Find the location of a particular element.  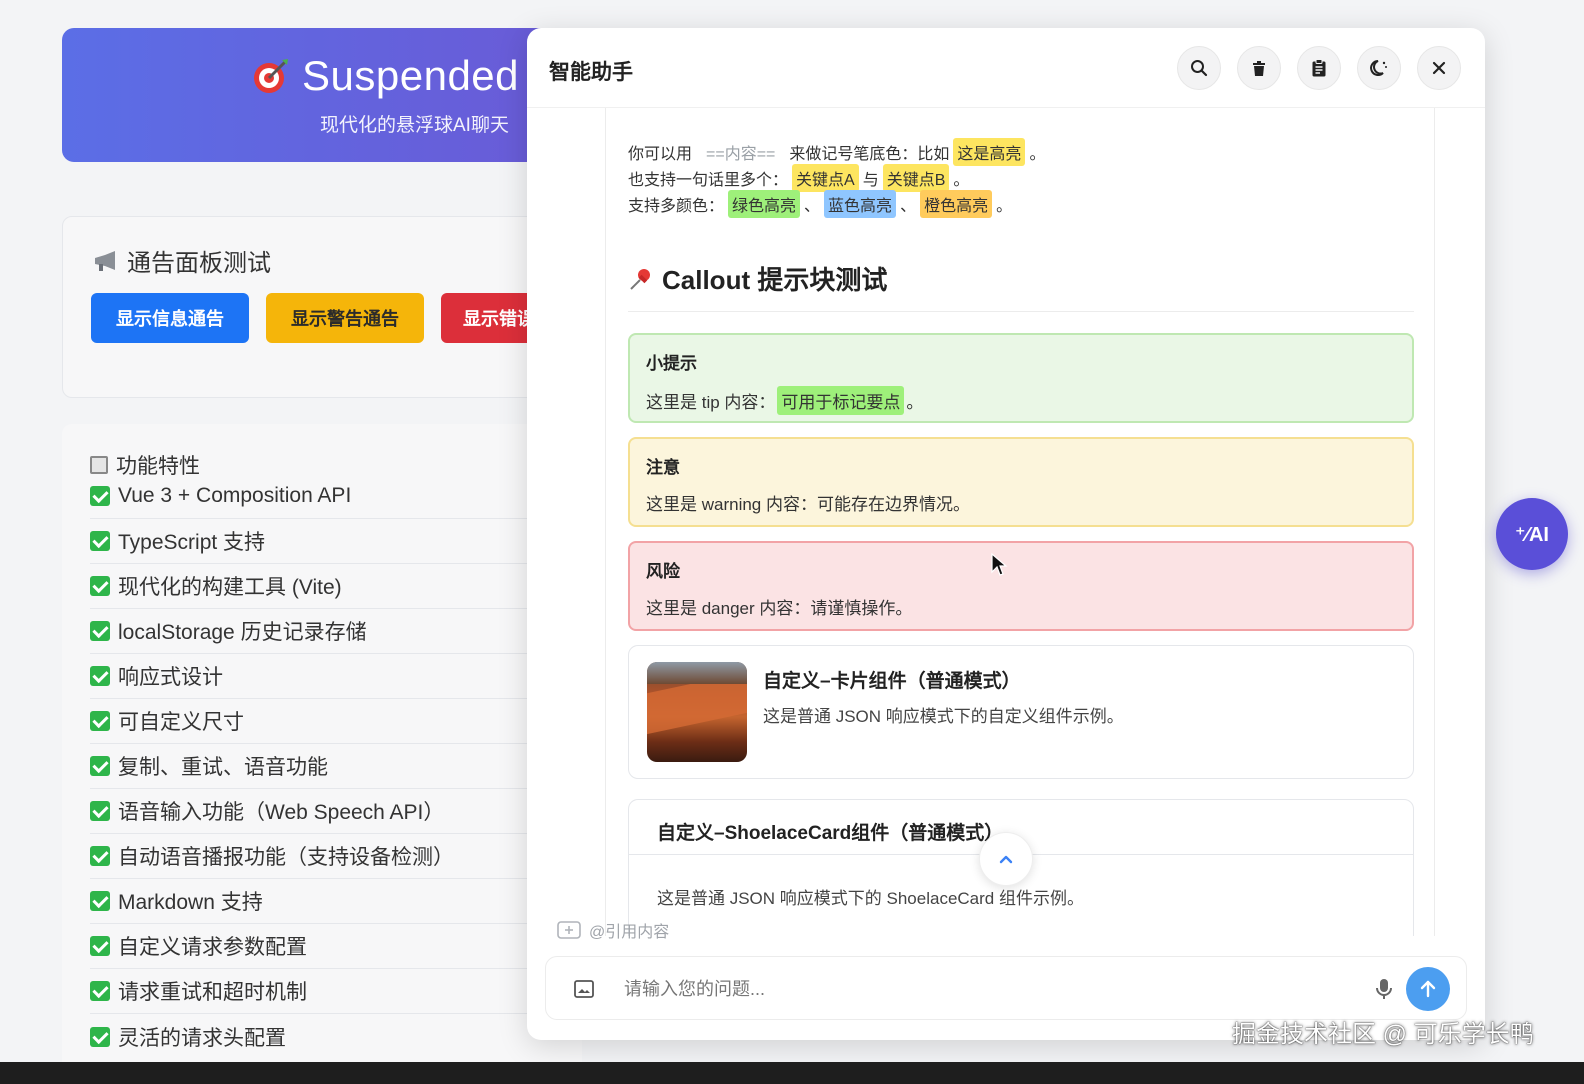

send-button is located at coordinates (1428, 989).